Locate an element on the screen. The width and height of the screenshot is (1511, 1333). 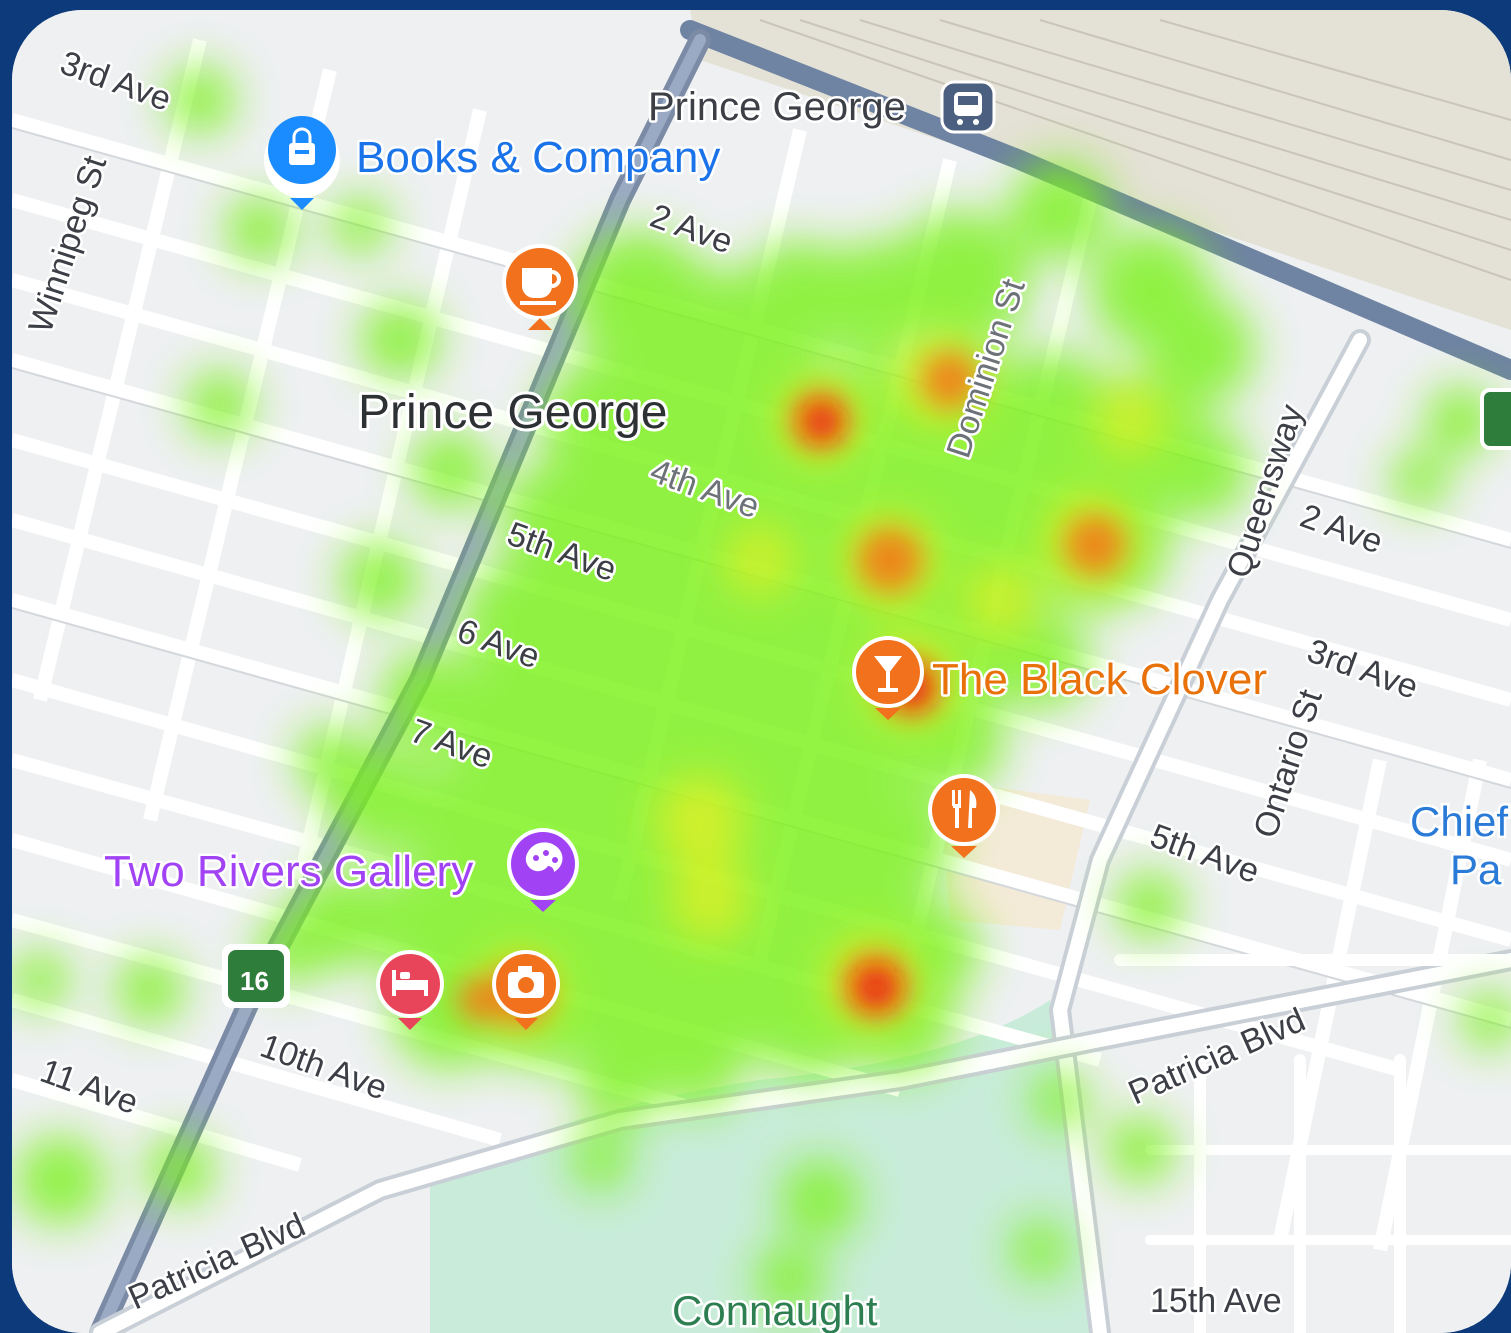
city-label: Prince George is located at coordinates (513, 412).